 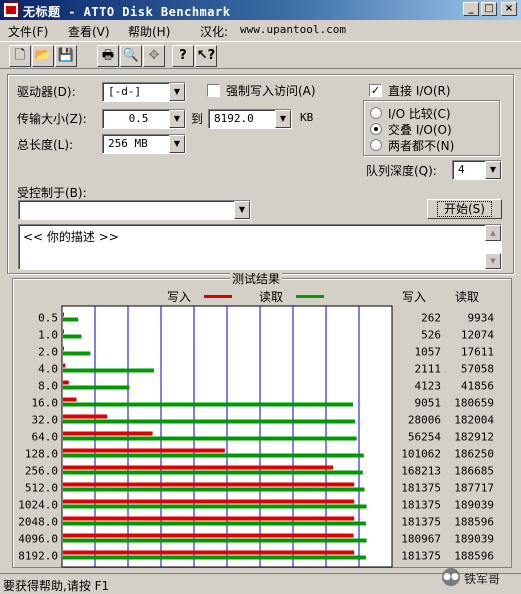 I want to click on wechat-icon: ●●, so click(x=451, y=577).